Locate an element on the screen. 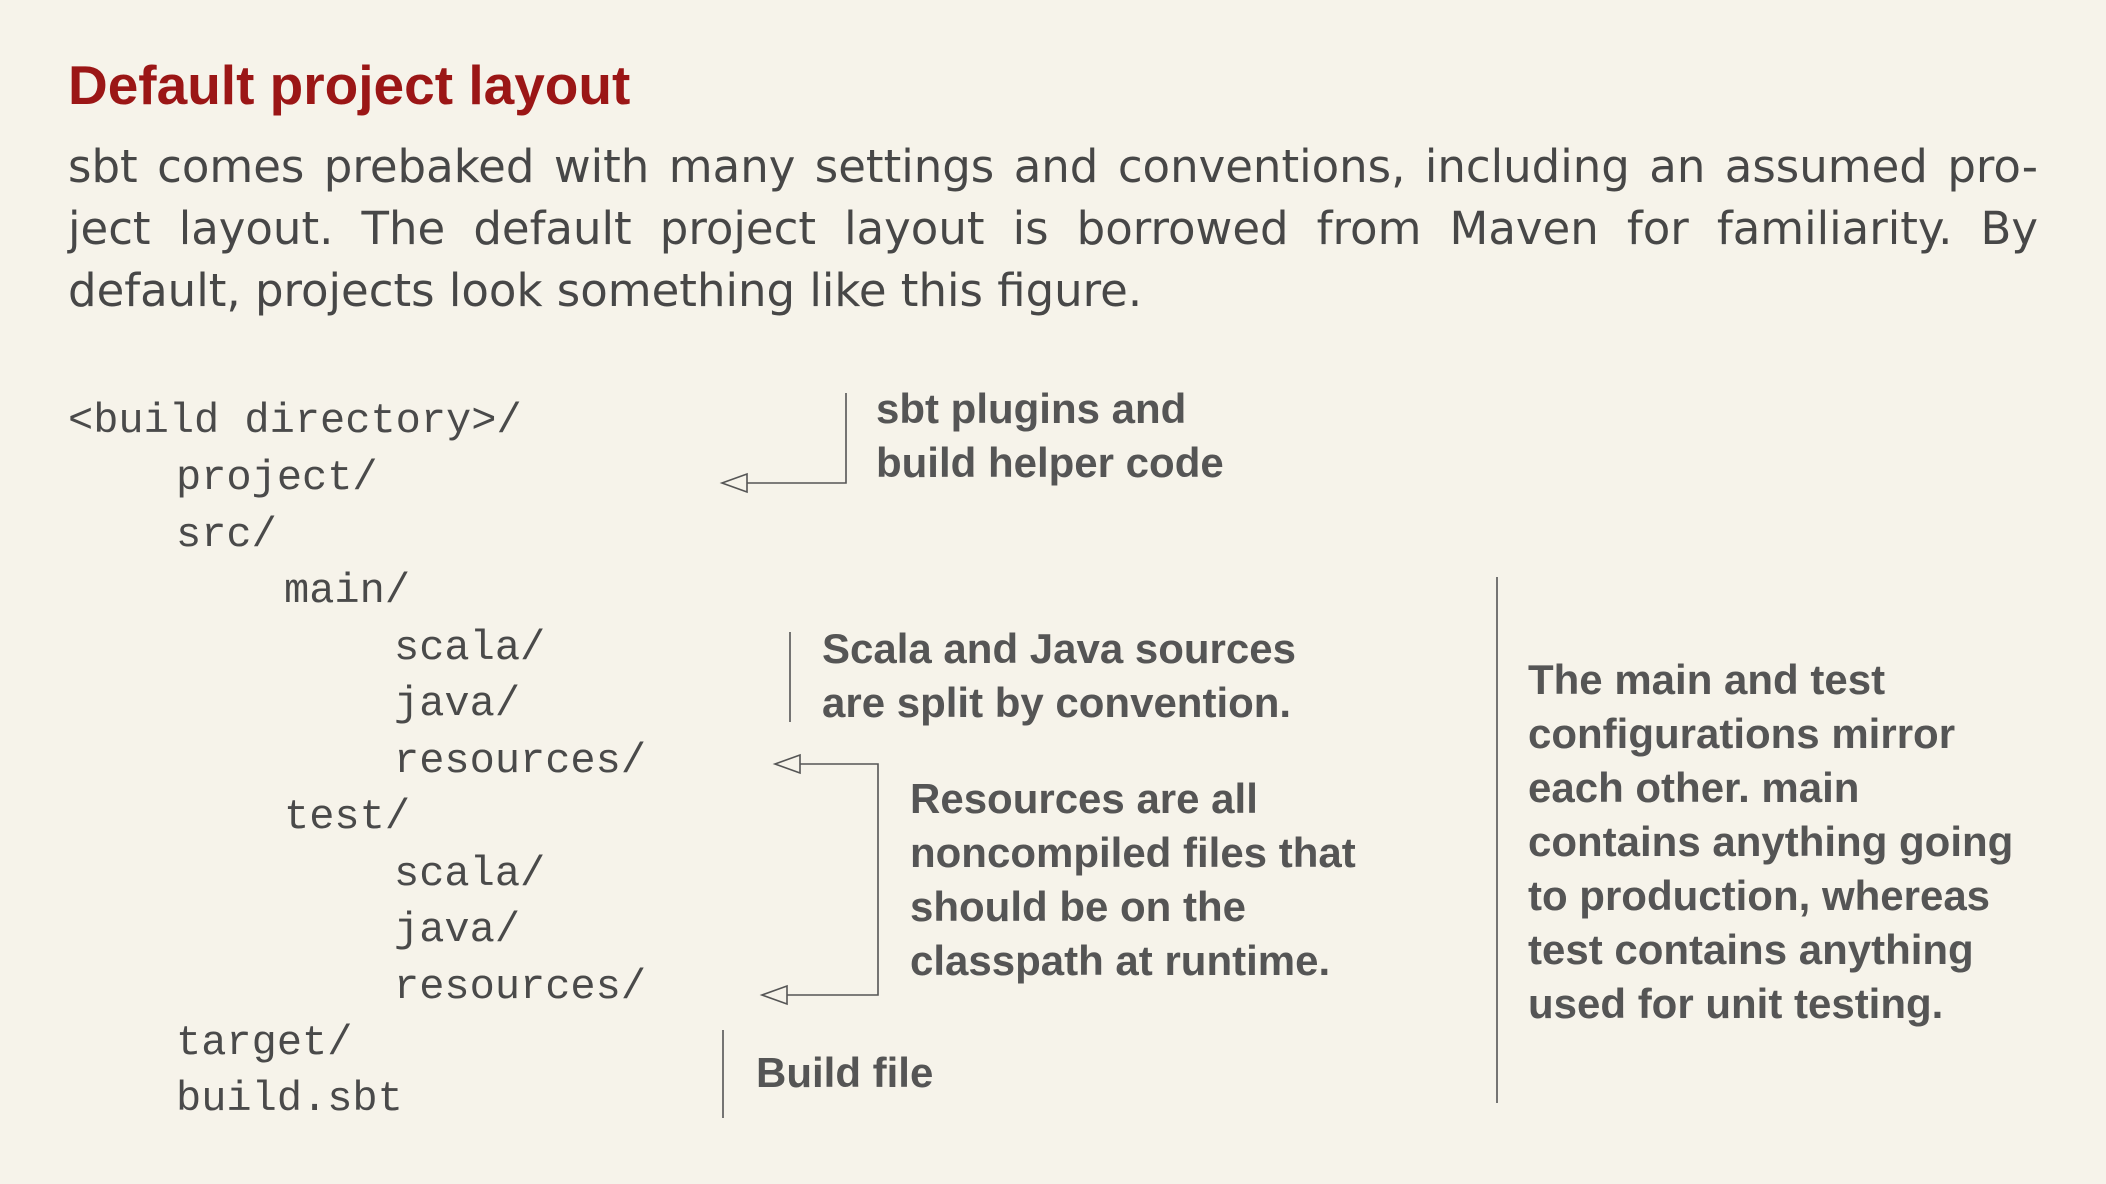  tree-main-dir: main/ is located at coordinates (347, 591).